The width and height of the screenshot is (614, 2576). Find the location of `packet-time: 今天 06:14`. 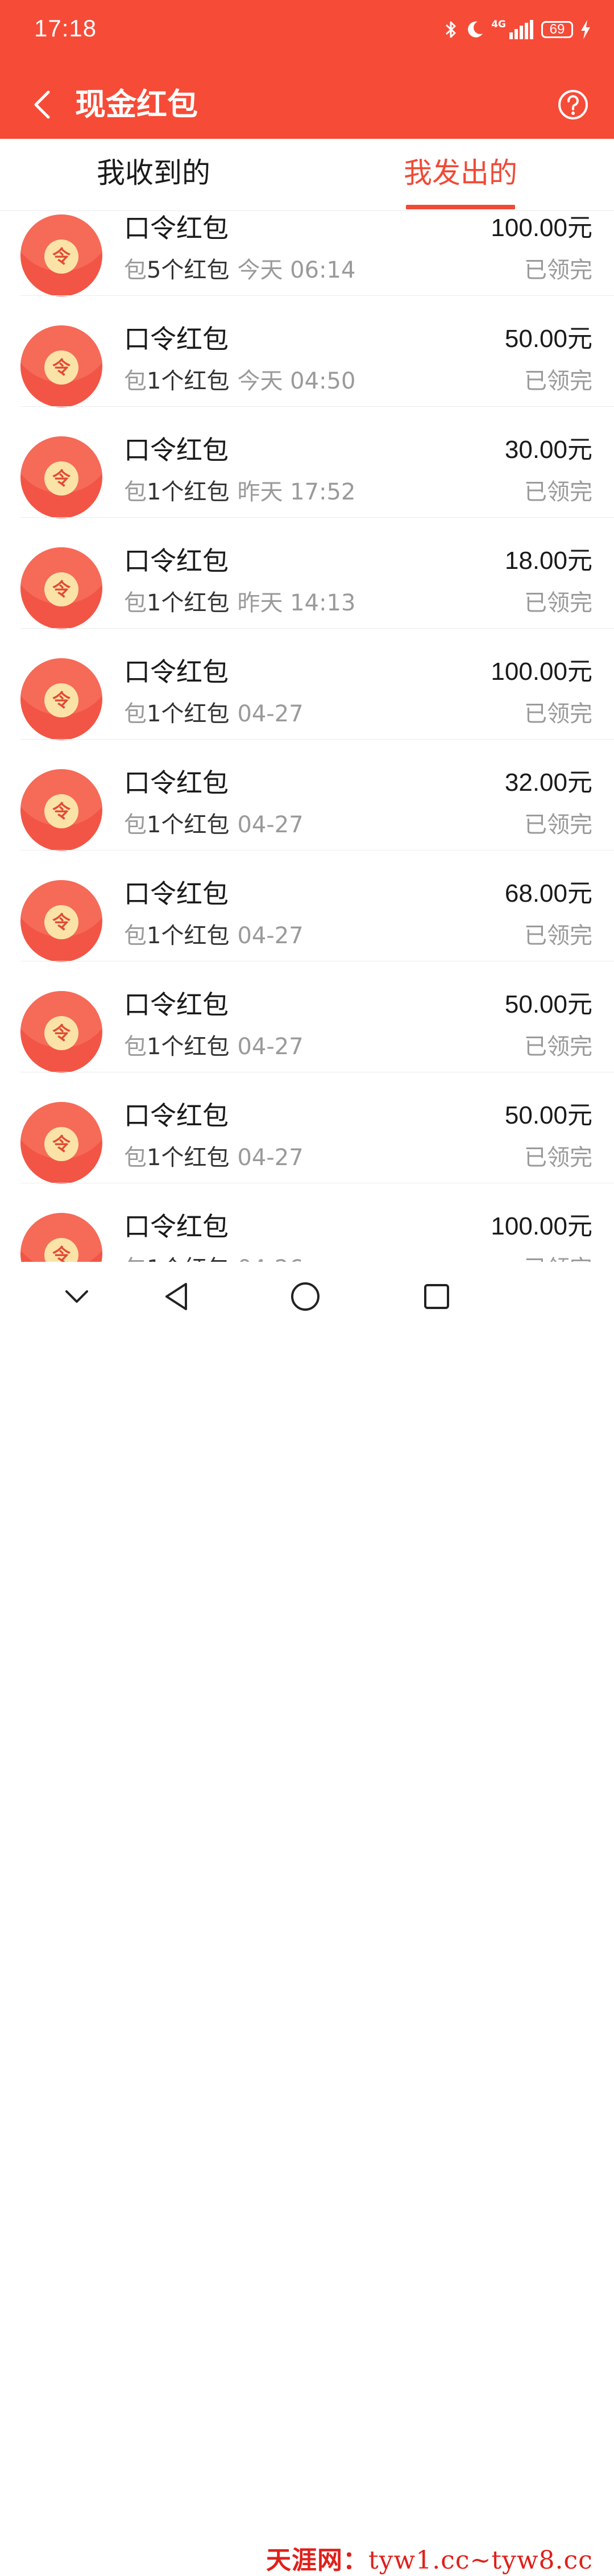

packet-time: 今天 06:14 is located at coordinates (296, 270).